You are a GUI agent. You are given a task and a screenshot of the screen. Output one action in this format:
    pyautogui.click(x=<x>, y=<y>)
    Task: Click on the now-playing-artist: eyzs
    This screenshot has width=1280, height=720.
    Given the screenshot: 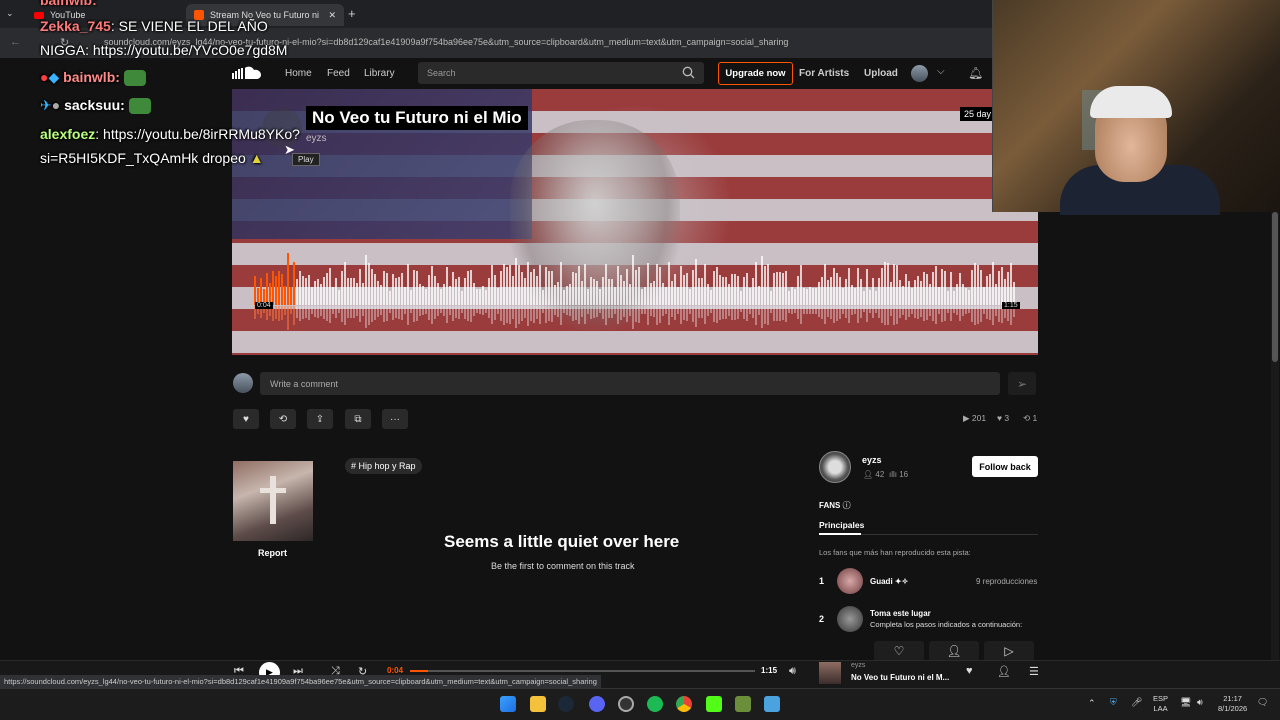 What is the action you would take?
    pyautogui.click(x=858, y=665)
    